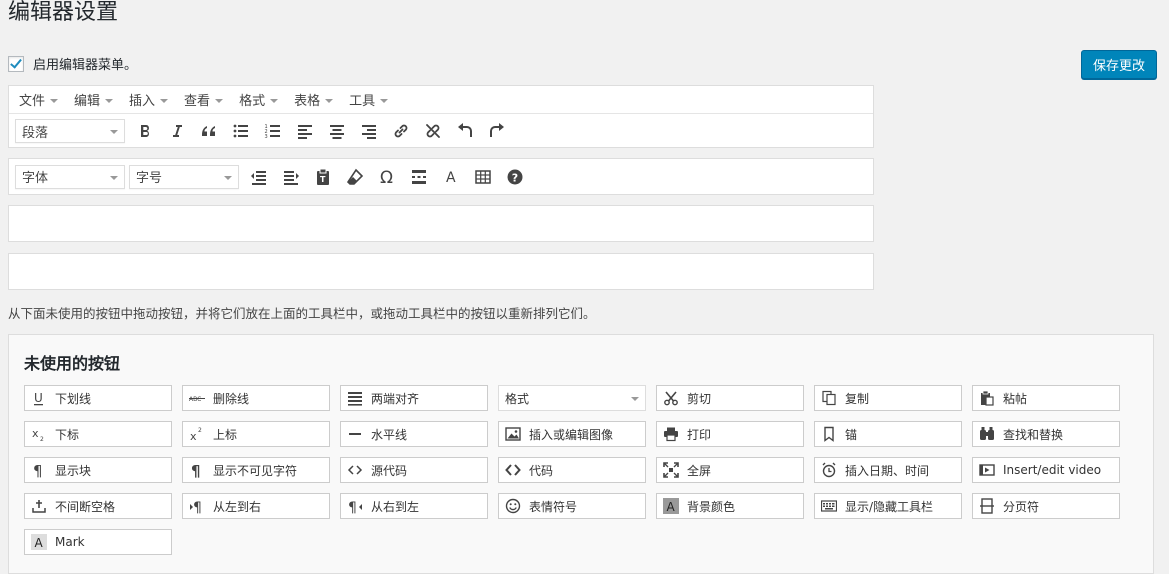 The width and height of the screenshot is (1169, 574). What do you see at coordinates (389, 434) in the screenshot?
I see `unused-button-label: 水平线` at bounding box center [389, 434].